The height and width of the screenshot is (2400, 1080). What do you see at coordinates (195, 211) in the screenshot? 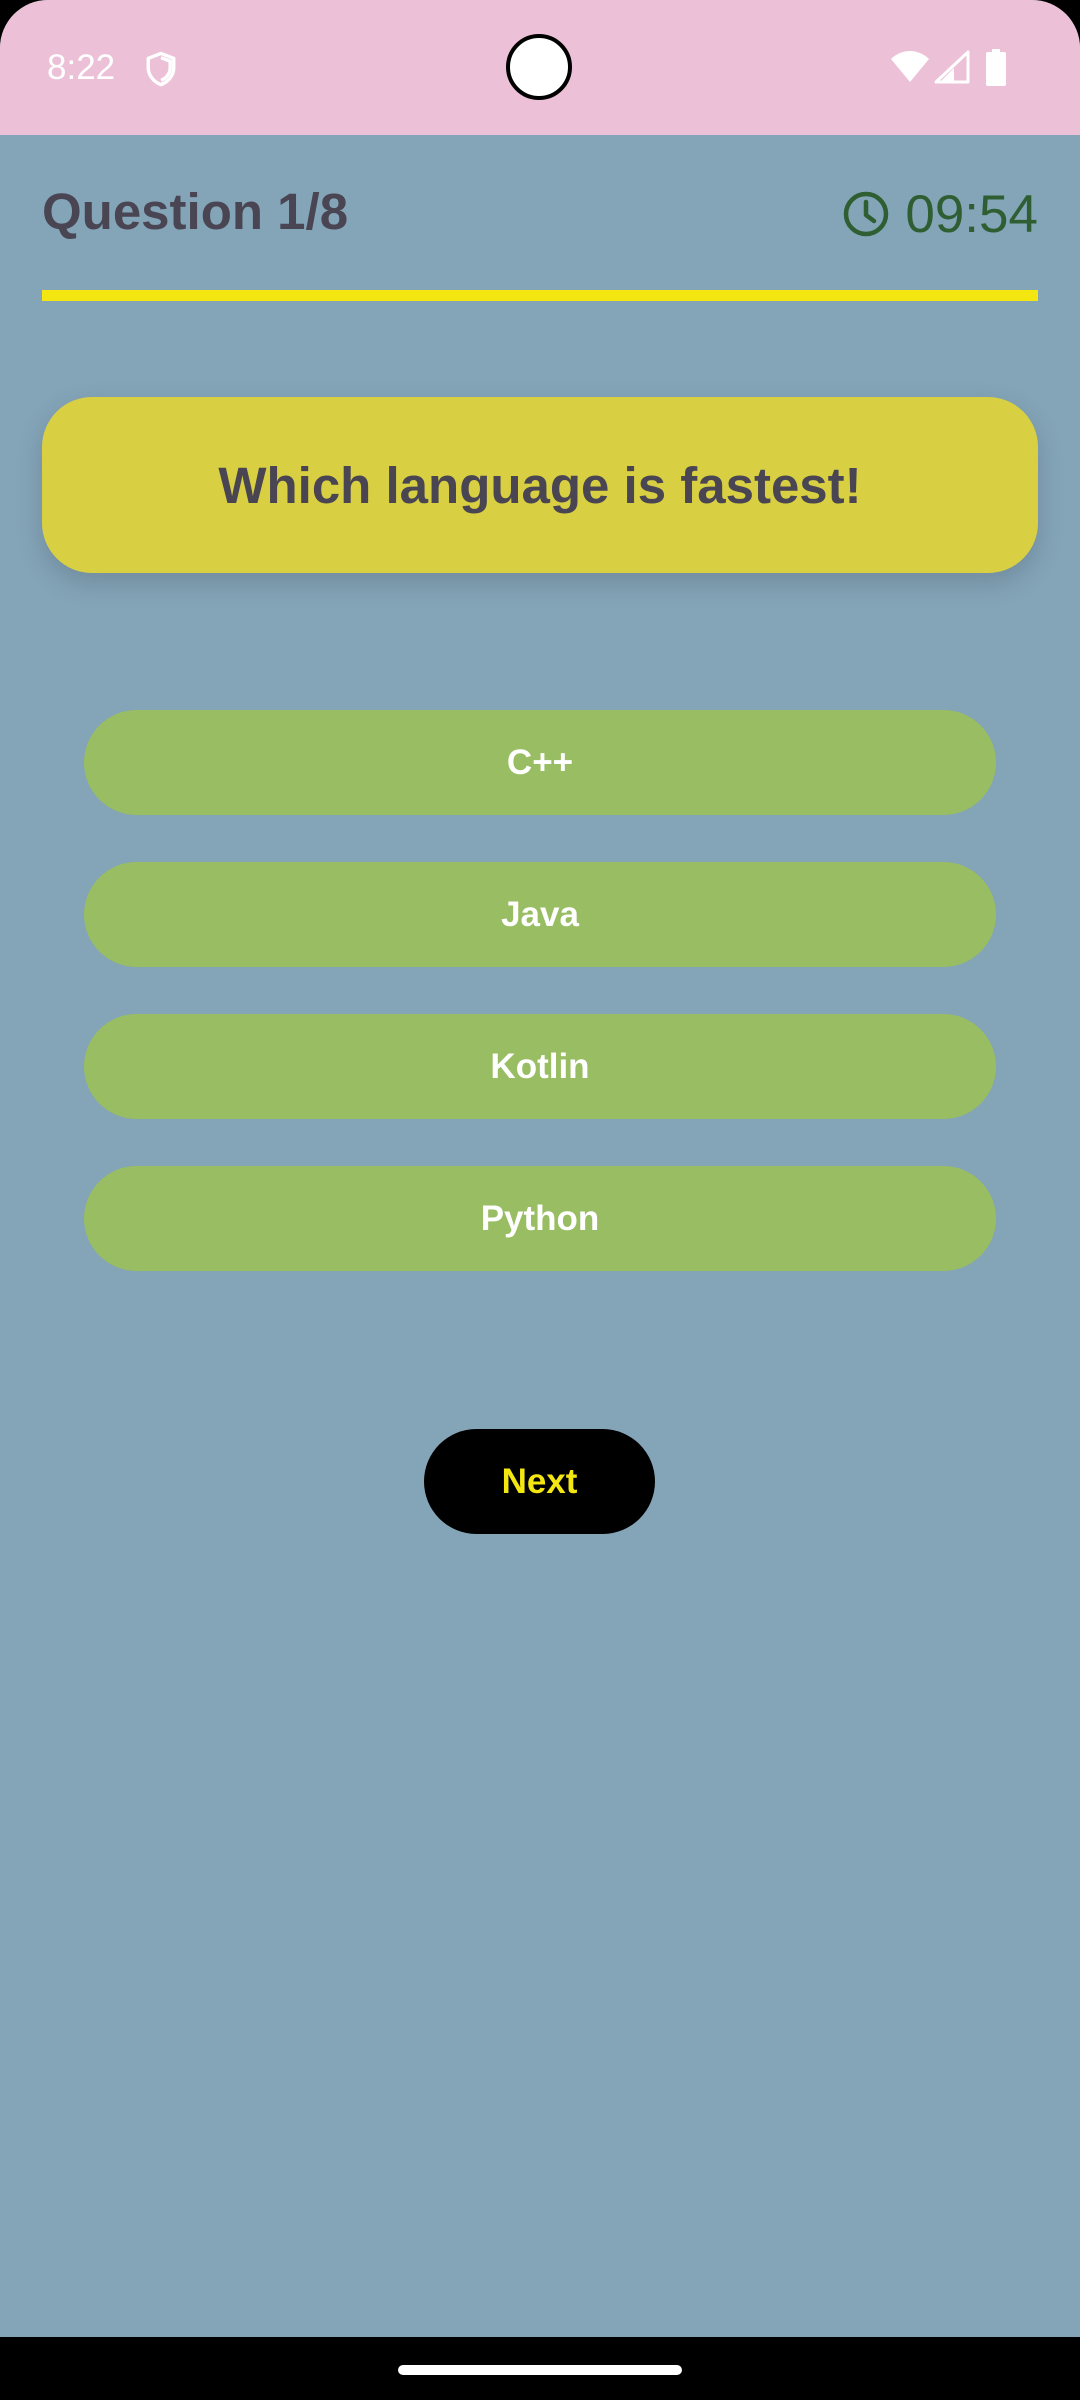
I see `question-counter: Question 1/8` at bounding box center [195, 211].